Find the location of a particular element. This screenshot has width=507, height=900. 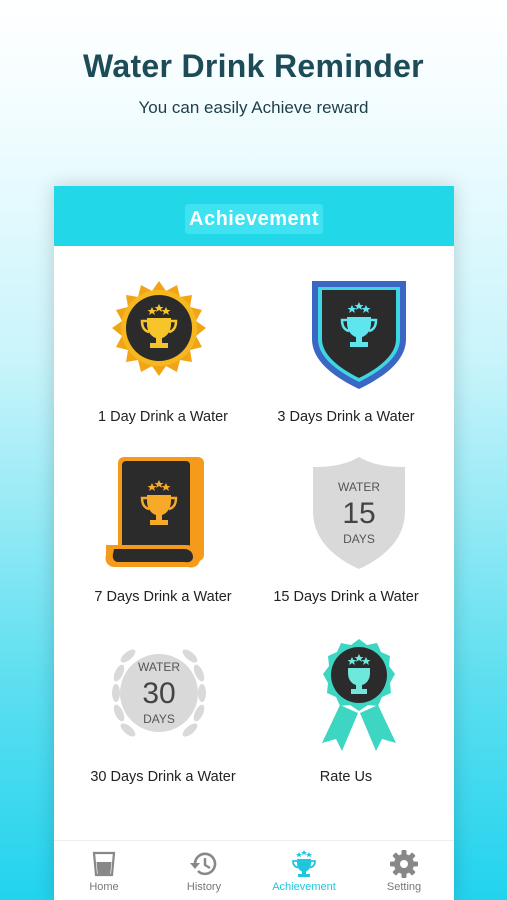

achievement-label: 3 Days Drink a Water is located at coordinates (346, 417).